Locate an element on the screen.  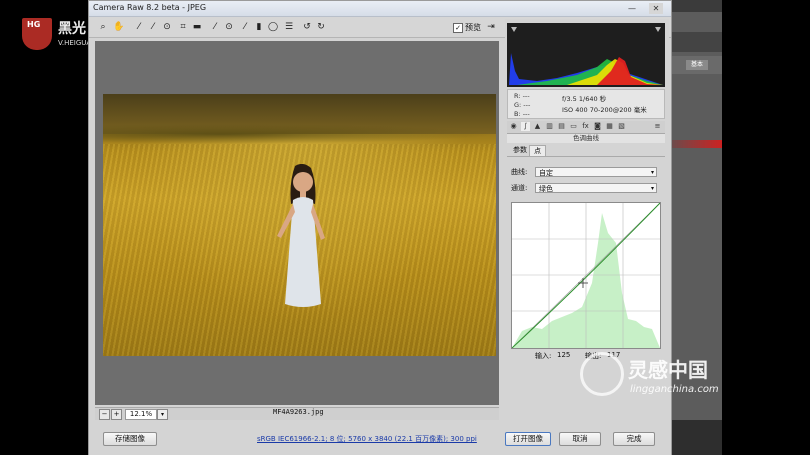
background-panel-tab: 基本 is located at coordinates (697, 65).